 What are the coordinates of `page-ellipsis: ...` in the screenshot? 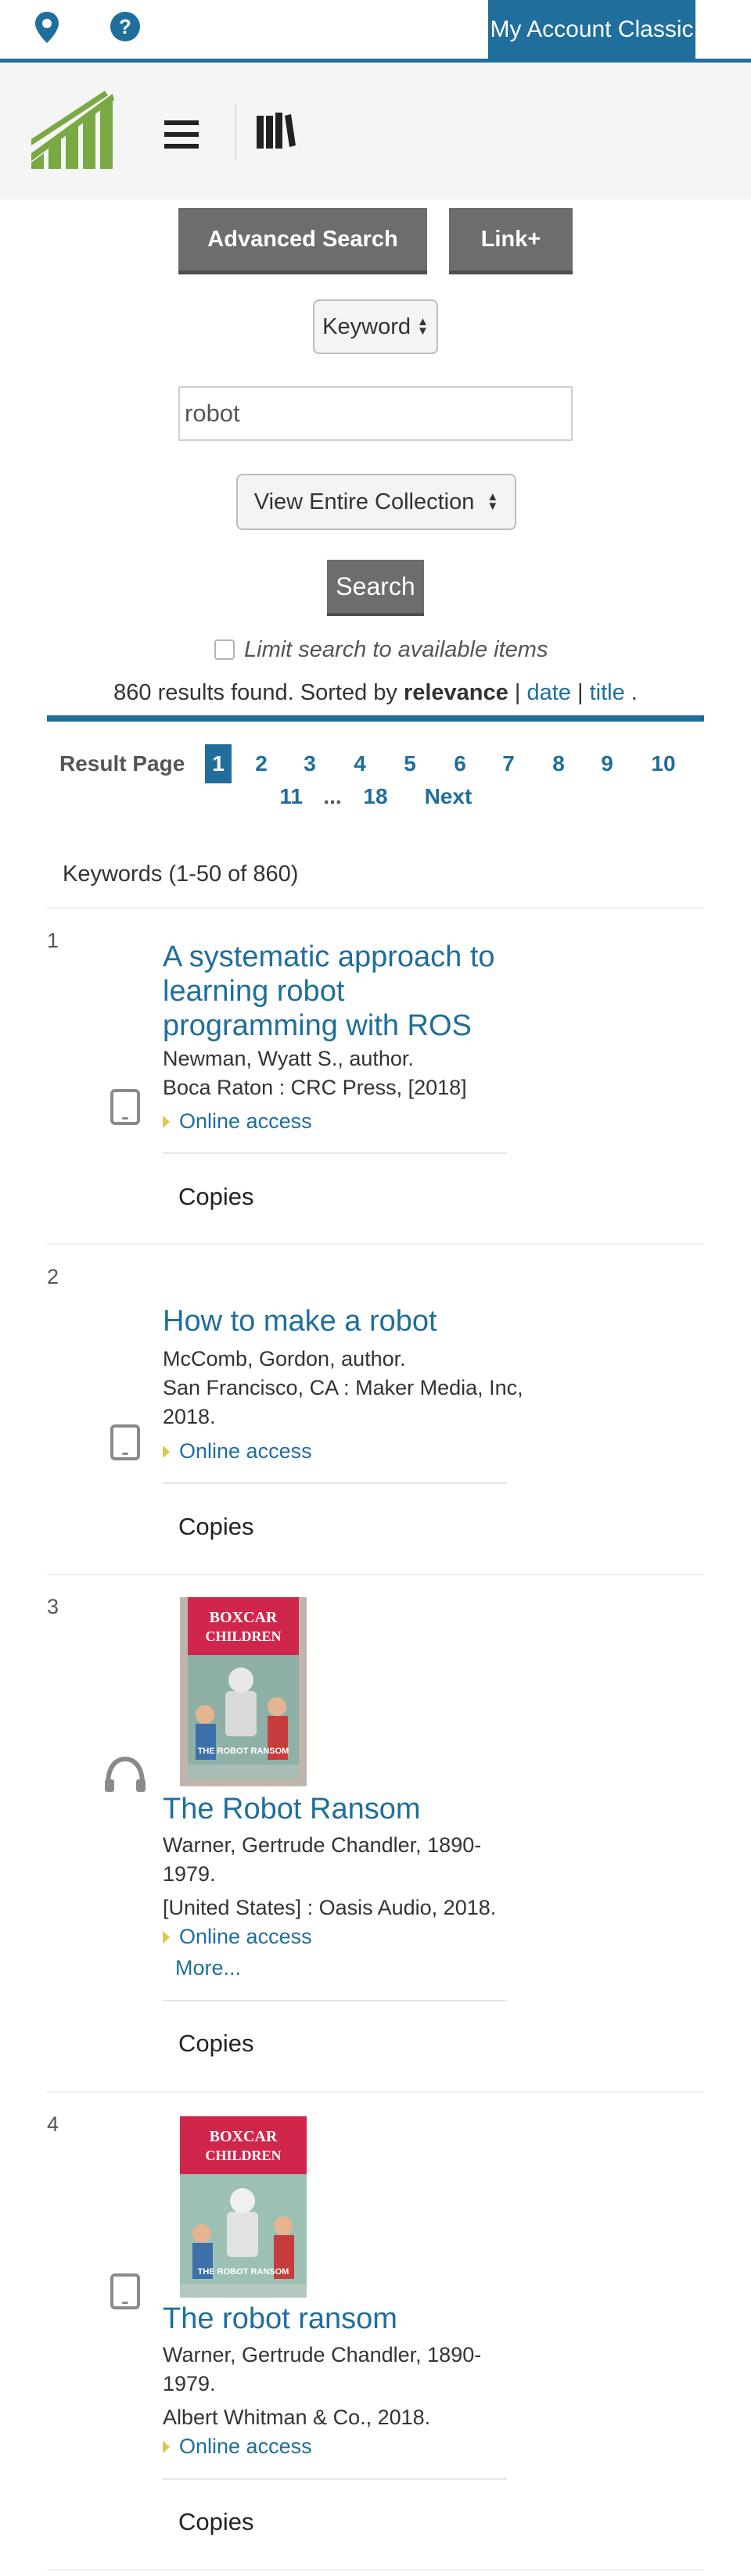 It's located at (332, 796).